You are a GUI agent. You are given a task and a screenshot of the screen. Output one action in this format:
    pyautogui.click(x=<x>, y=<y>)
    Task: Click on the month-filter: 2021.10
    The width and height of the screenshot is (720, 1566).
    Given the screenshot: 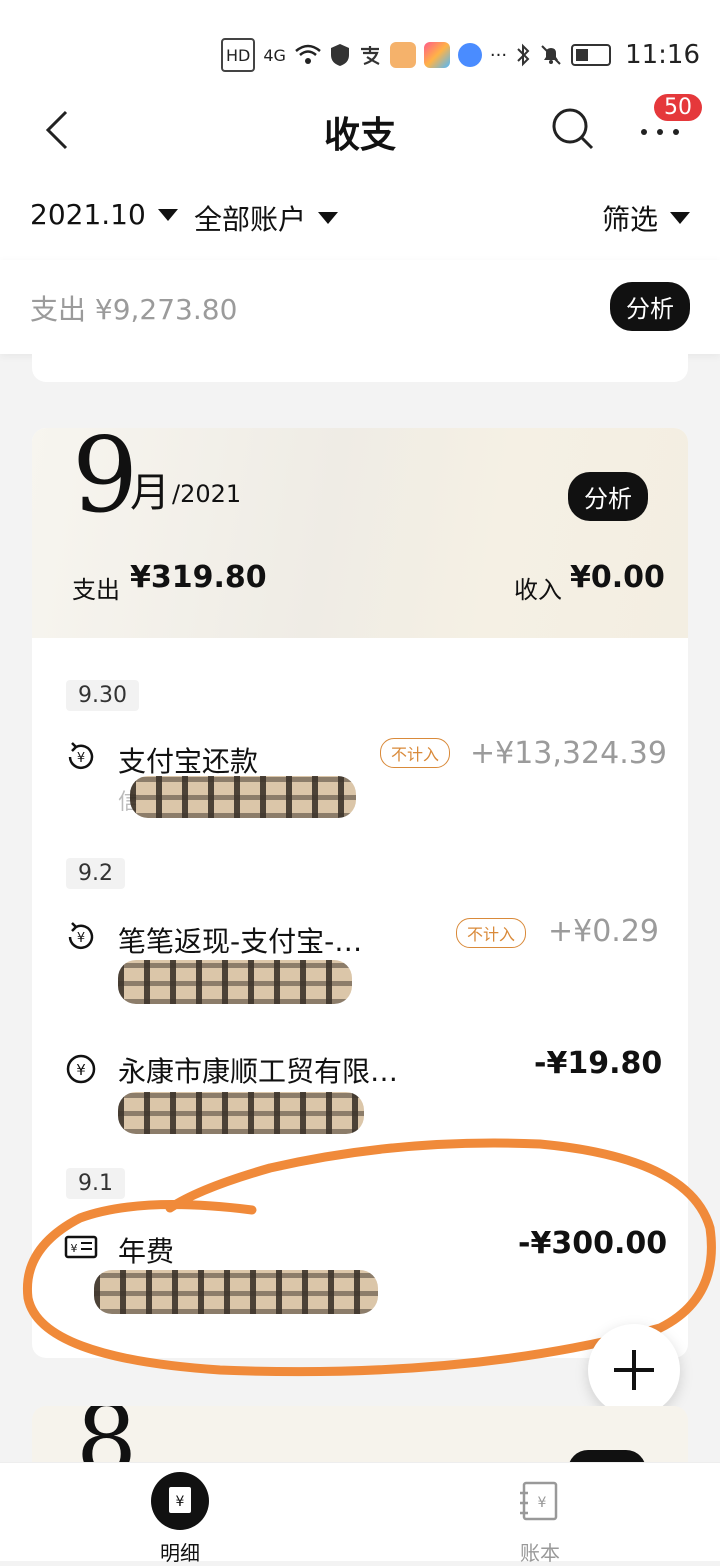 What is the action you would take?
    pyautogui.click(x=104, y=214)
    